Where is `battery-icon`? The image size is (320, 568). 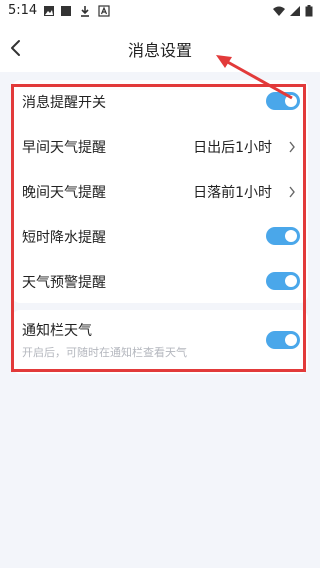
battery-icon is located at coordinates (309, 11).